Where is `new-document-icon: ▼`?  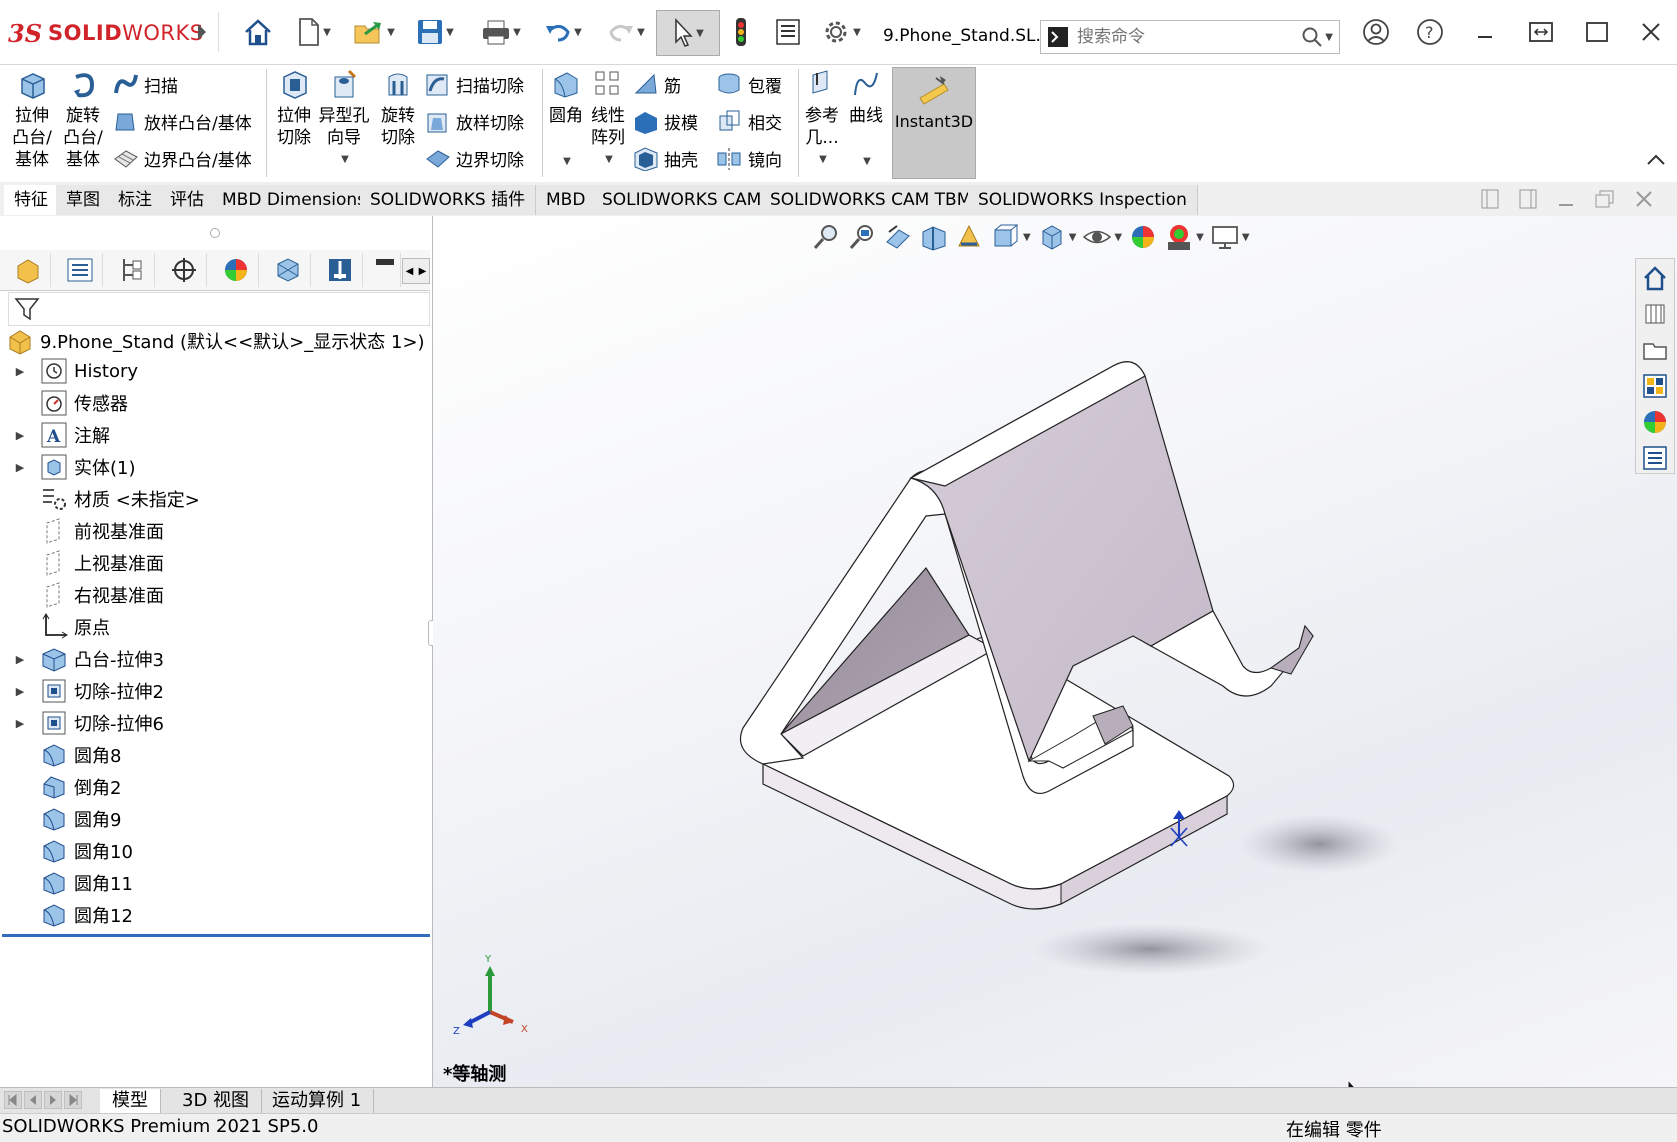
new-document-icon: ▼ is located at coordinates (314, 32).